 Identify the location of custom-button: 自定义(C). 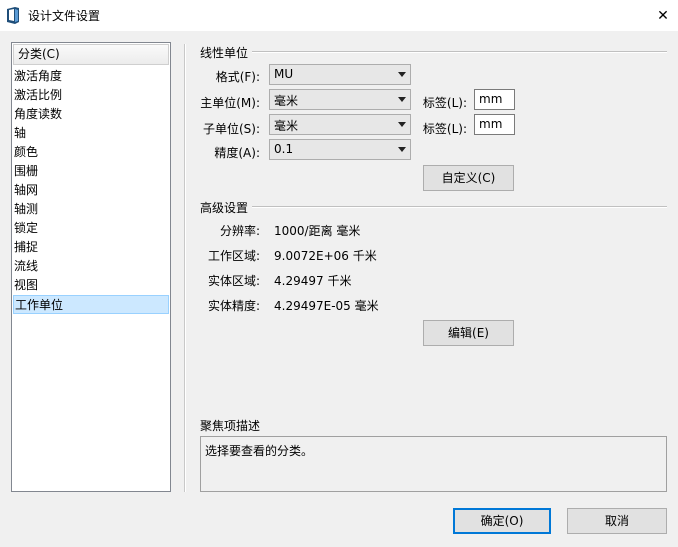
(468, 178).